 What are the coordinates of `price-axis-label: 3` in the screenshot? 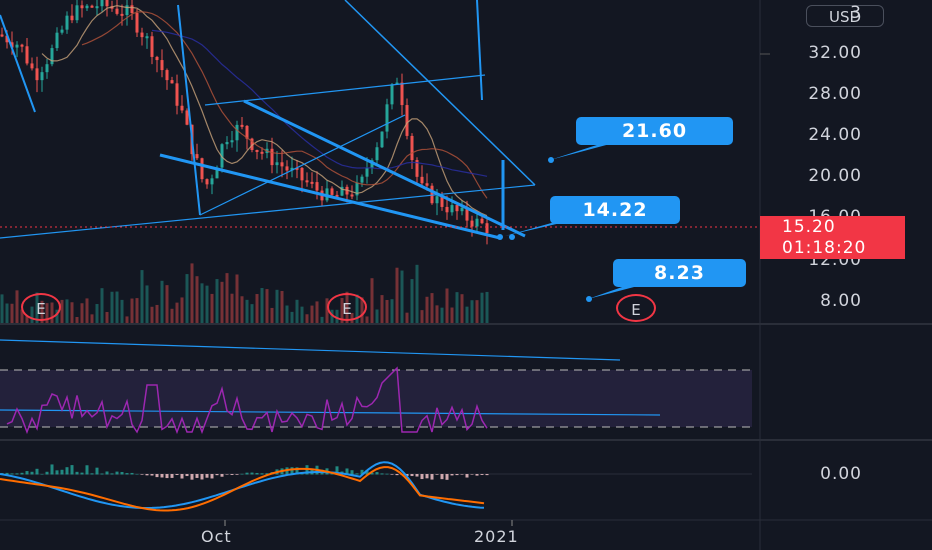 It's located at (856, 13).